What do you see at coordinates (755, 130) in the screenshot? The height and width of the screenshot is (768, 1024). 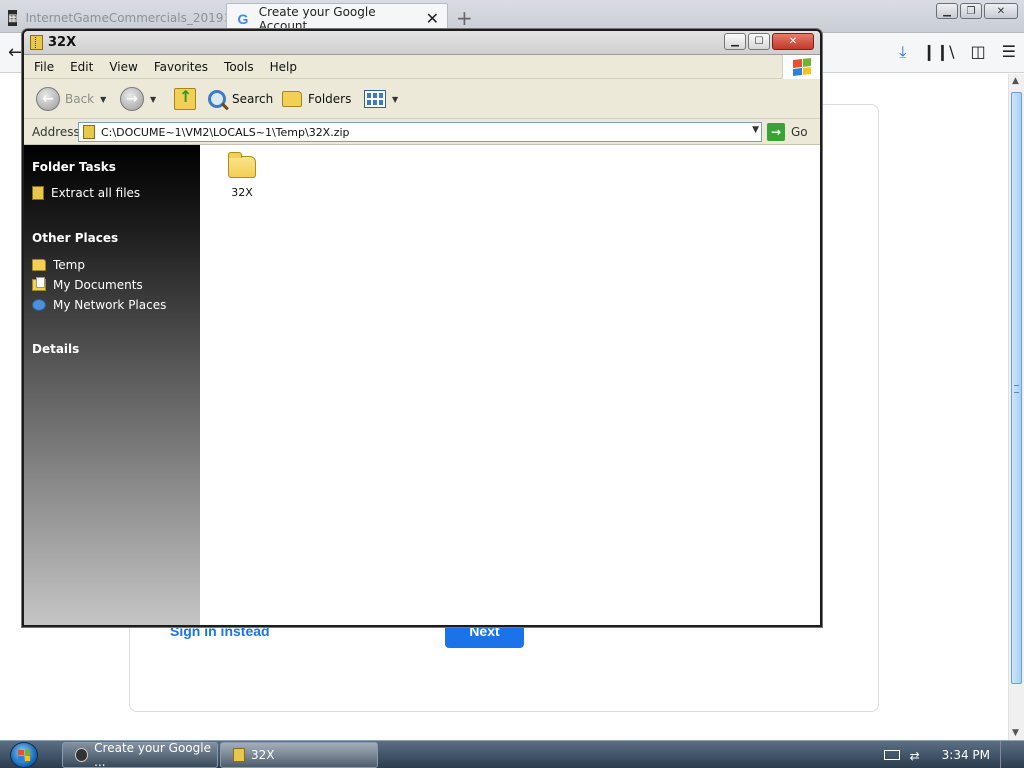 I see `address-dropdown-icon: ▼` at bounding box center [755, 130].